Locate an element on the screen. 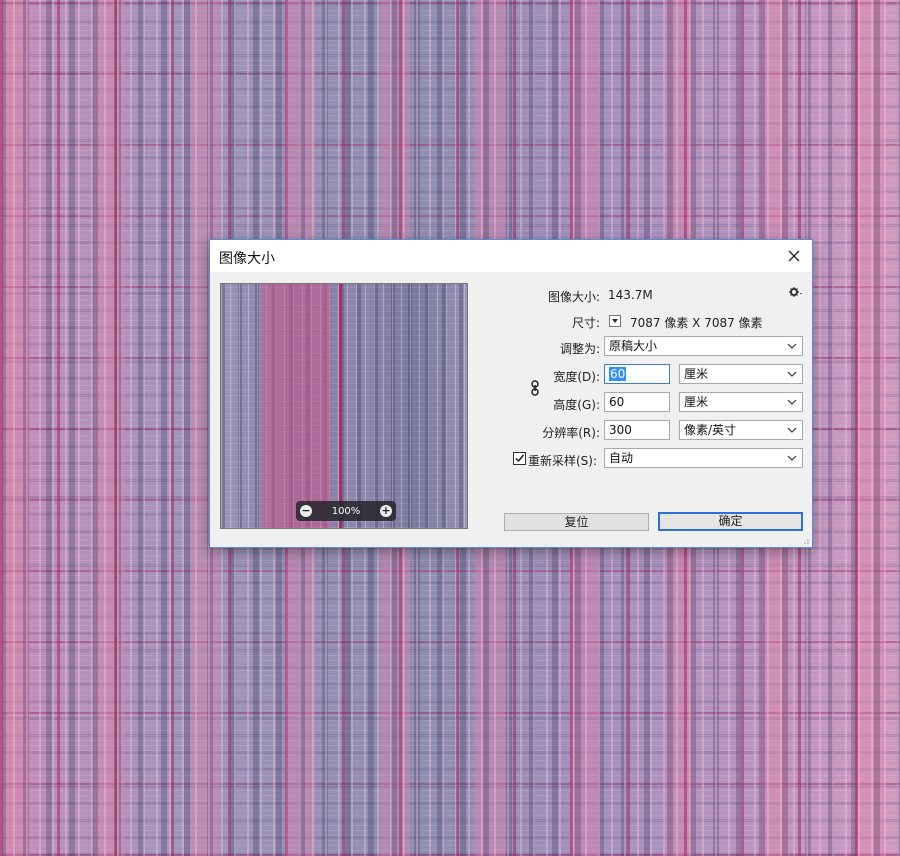 This screenshot has height=856, width=900. dimensions-units-dropdown is located at coordinates (615, 321).